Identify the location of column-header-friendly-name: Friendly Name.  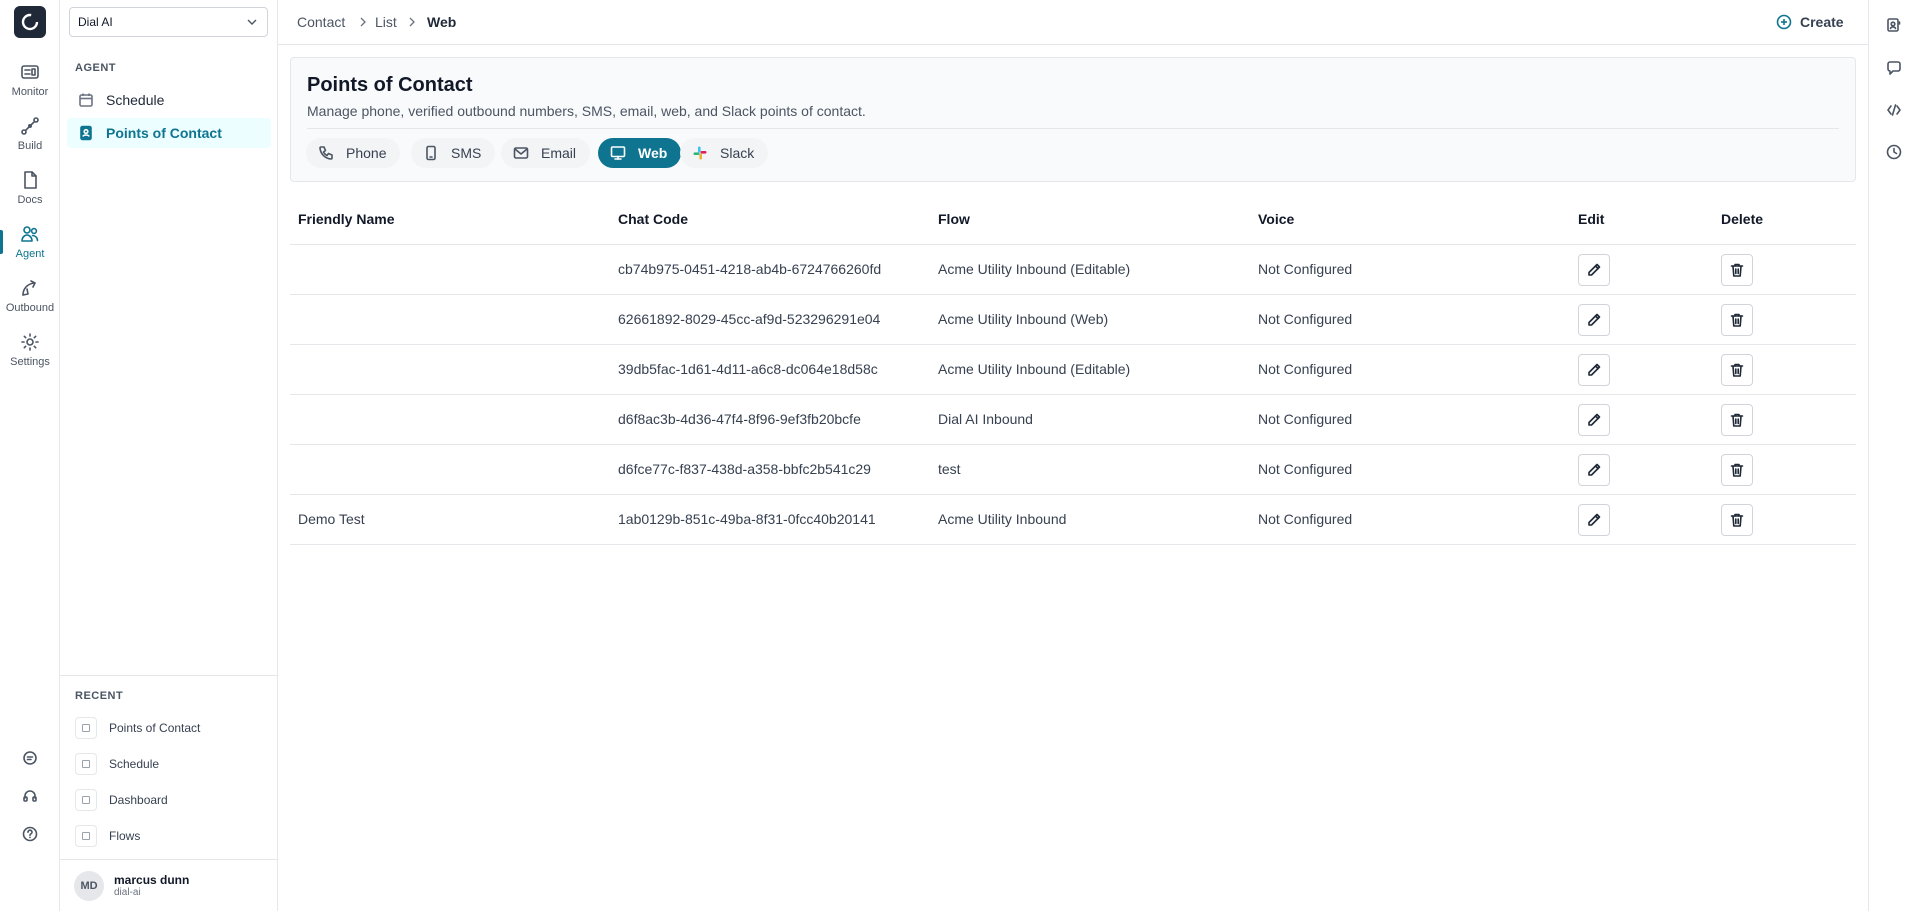
(346, 219).